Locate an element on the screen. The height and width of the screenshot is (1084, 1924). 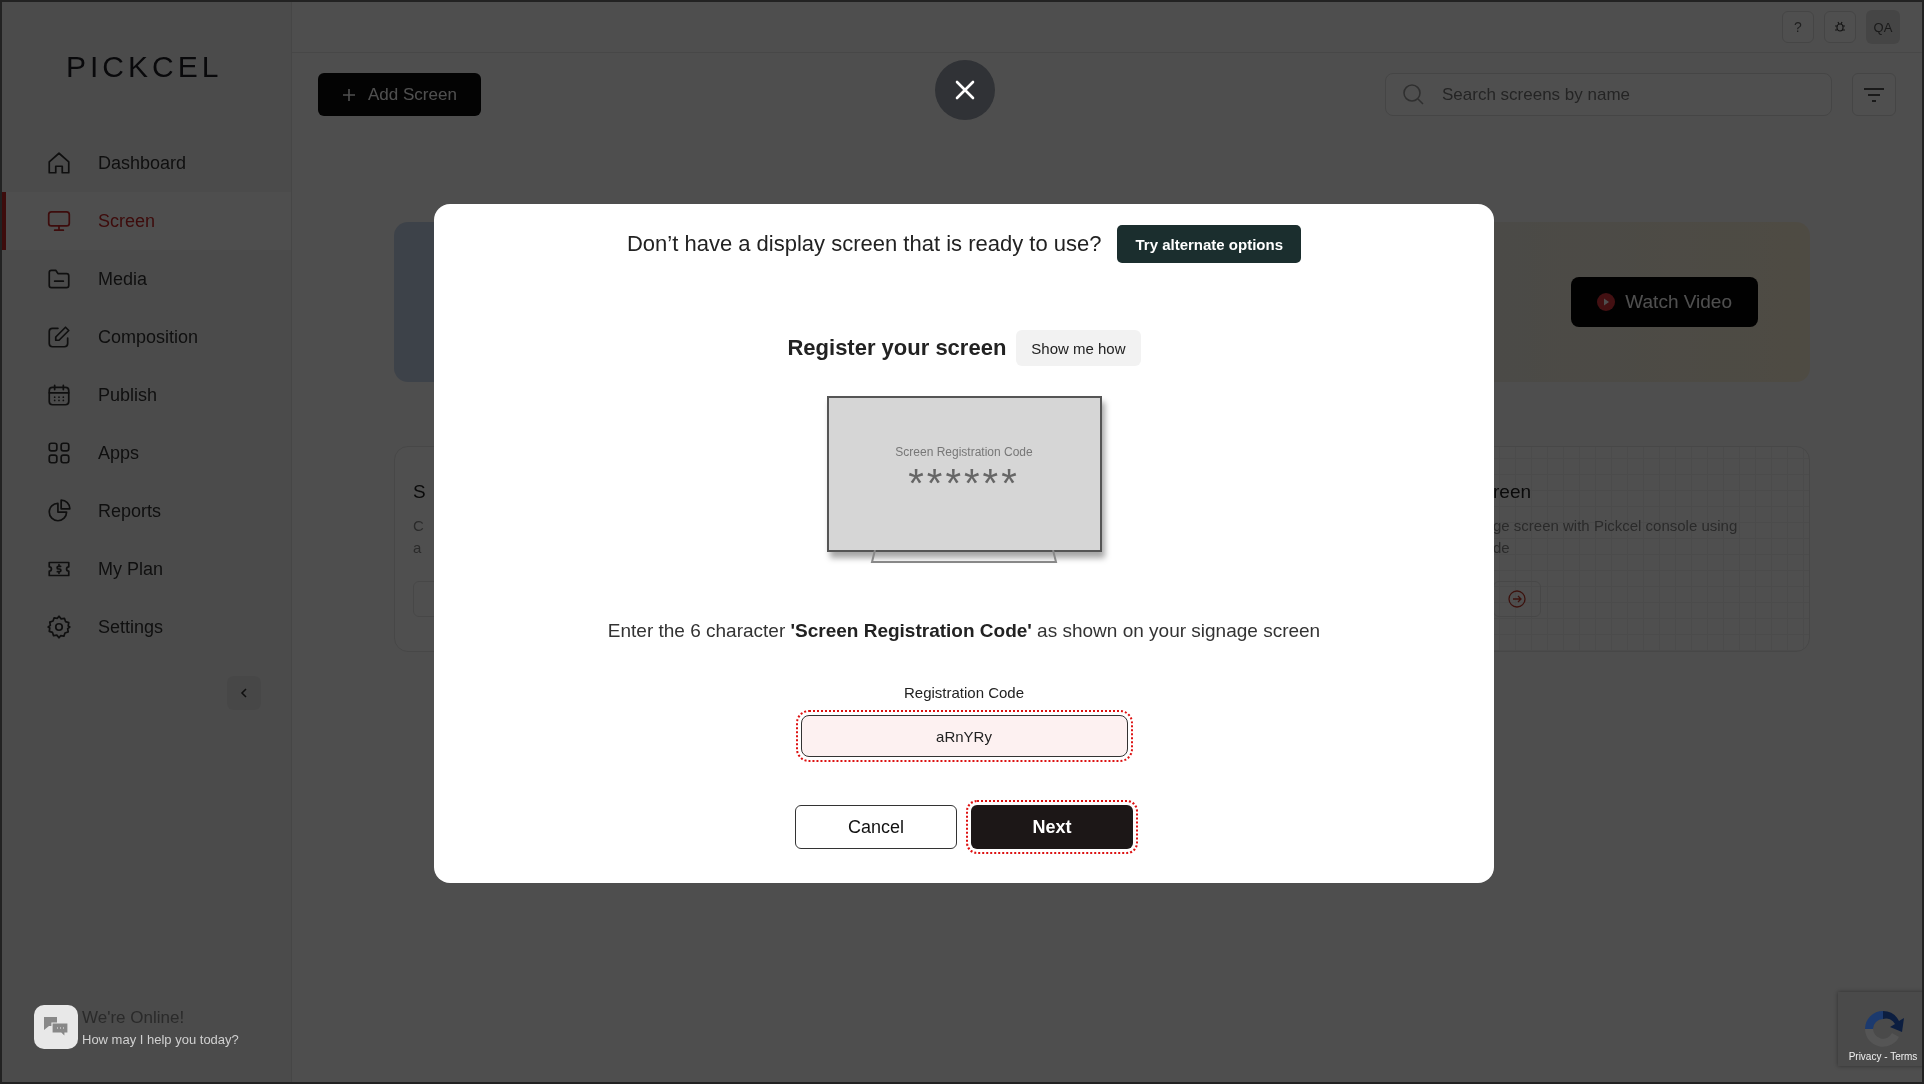
settings-icon is located at coordinates (59, 627).